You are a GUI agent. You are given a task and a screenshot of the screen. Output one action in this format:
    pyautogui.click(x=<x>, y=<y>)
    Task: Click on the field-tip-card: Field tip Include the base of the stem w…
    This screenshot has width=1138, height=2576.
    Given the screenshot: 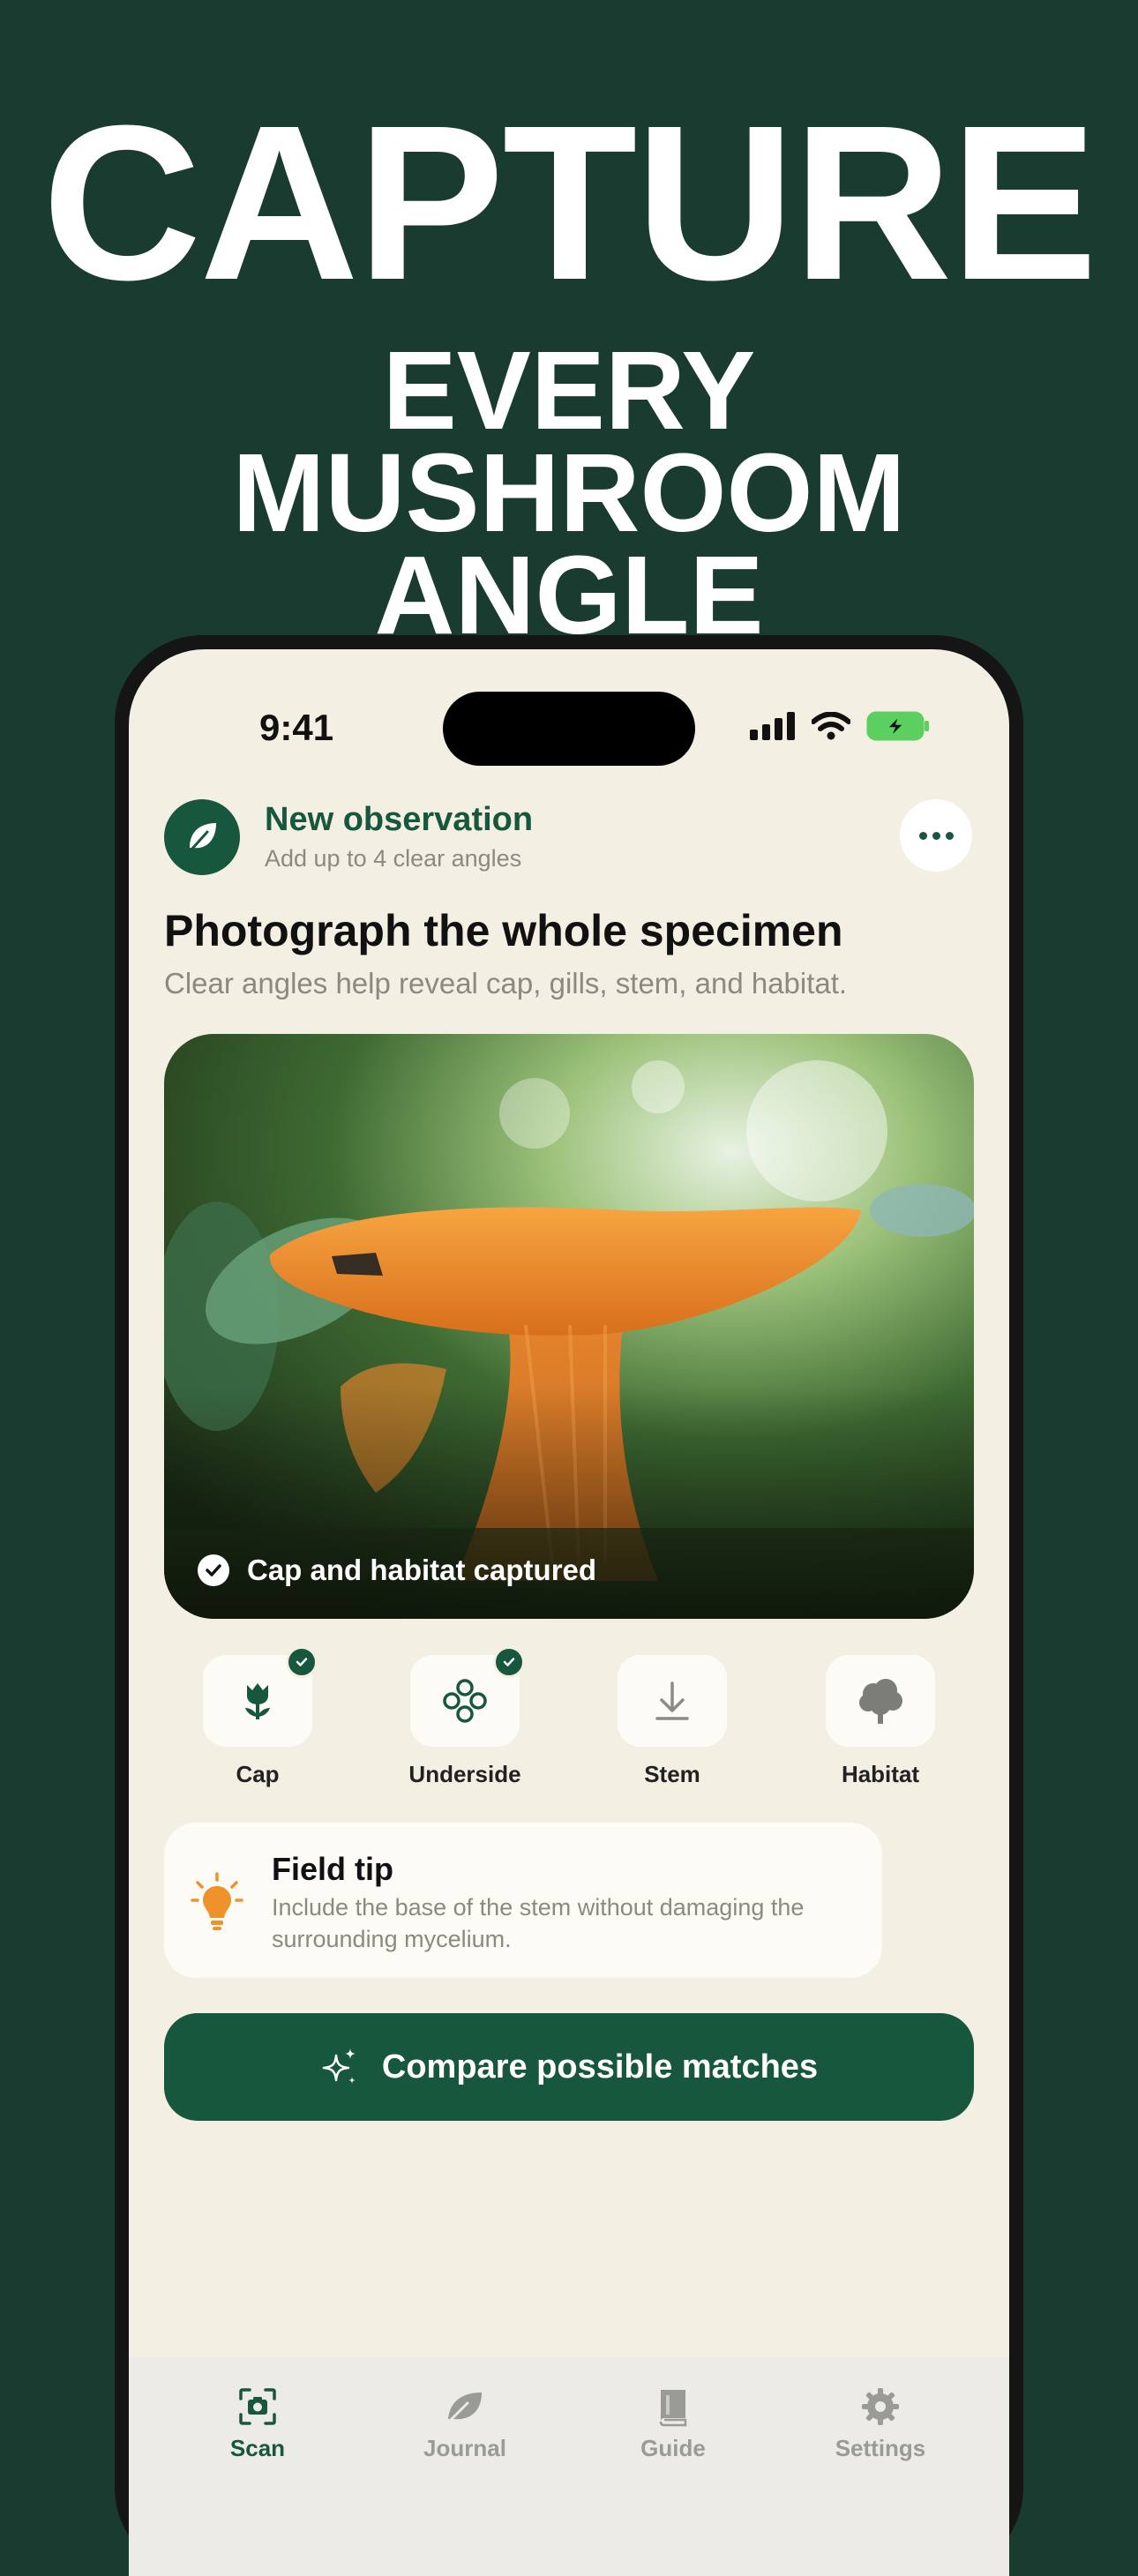 What is the action you would take?
    pyautogui.click(x=523, y=1900)
    